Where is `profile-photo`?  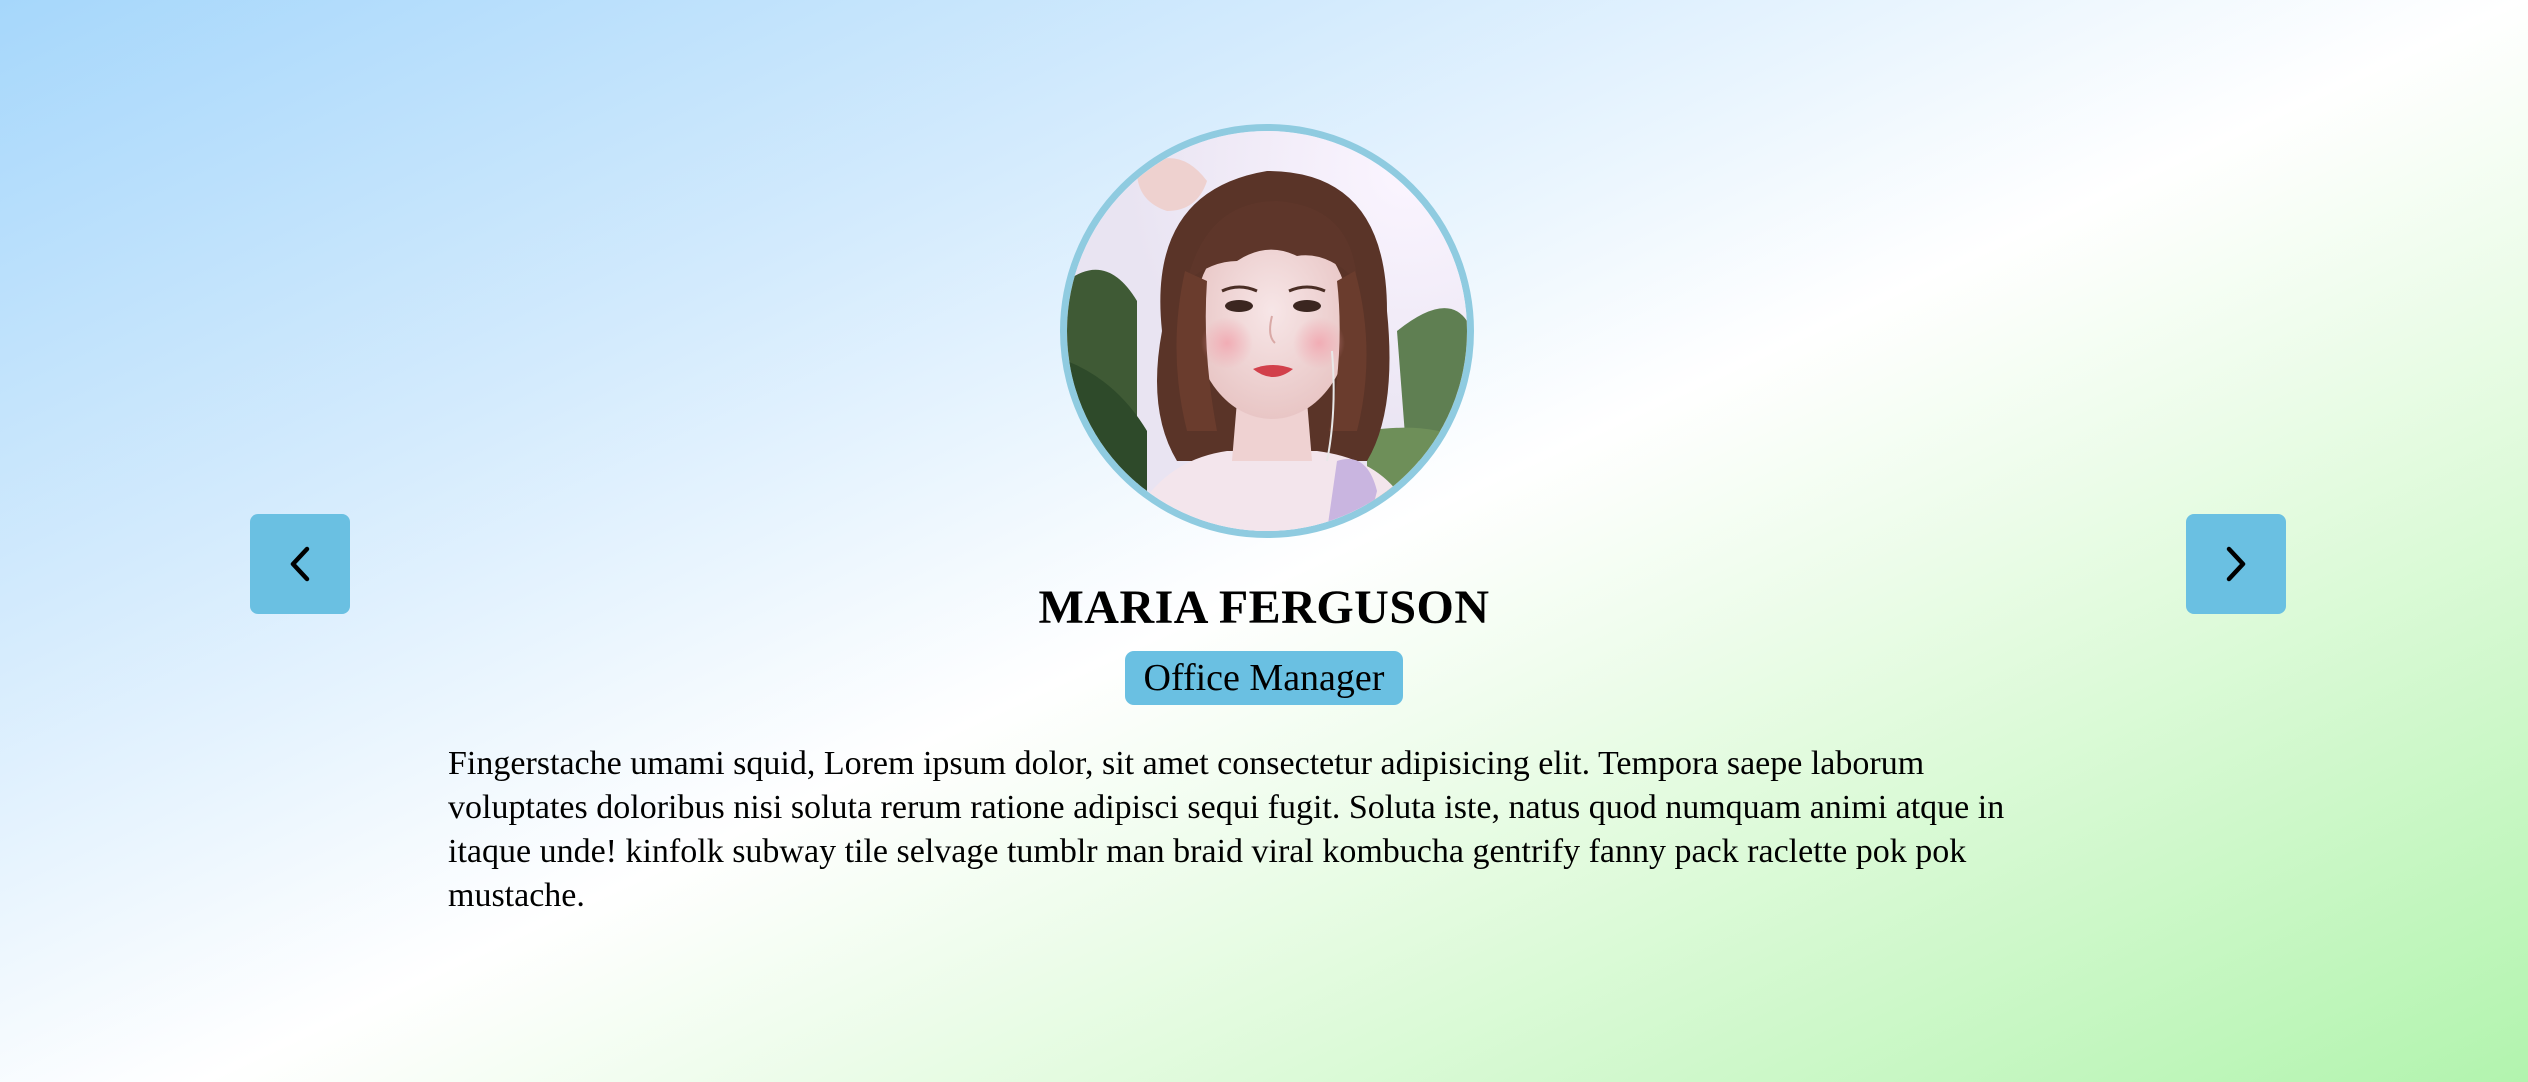 profile-photo is located at coordinates (1267, 331).